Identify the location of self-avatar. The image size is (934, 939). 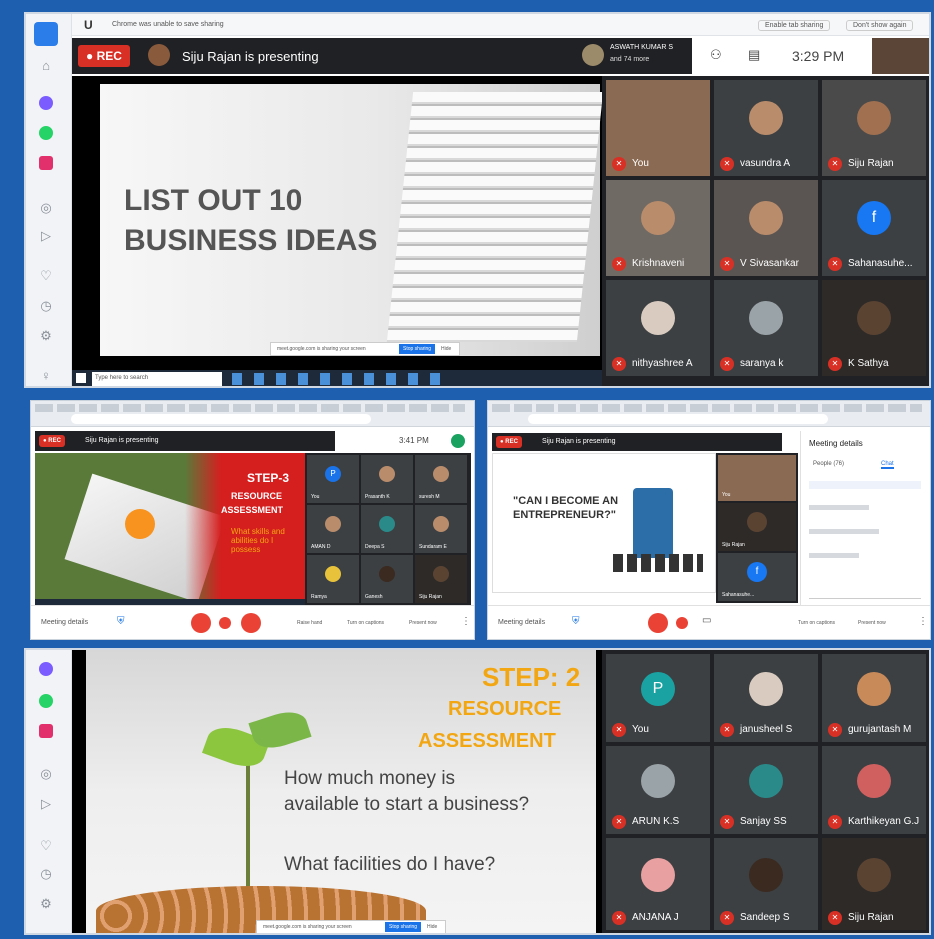
(458, 441).